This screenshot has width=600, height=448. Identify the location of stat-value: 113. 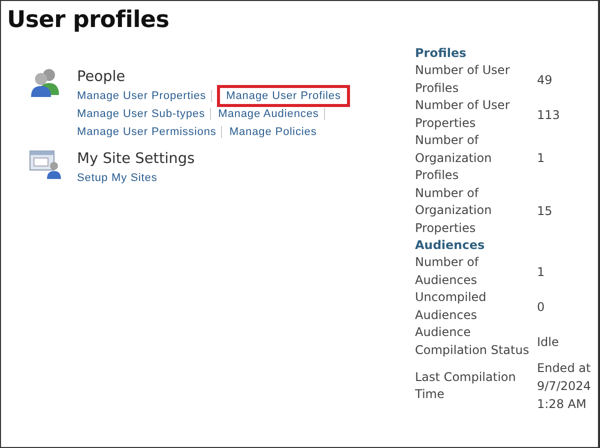
(549, 115).